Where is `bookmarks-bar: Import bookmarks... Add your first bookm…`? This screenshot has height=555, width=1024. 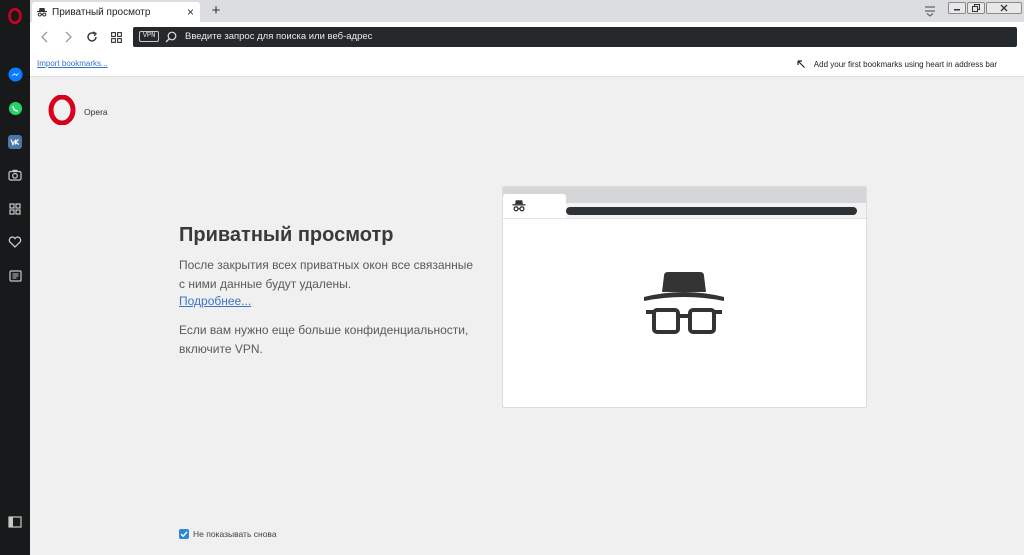
bookmarks-bar: Import bookmarks... Add your first bookm… is located at coordinates (527, 64).